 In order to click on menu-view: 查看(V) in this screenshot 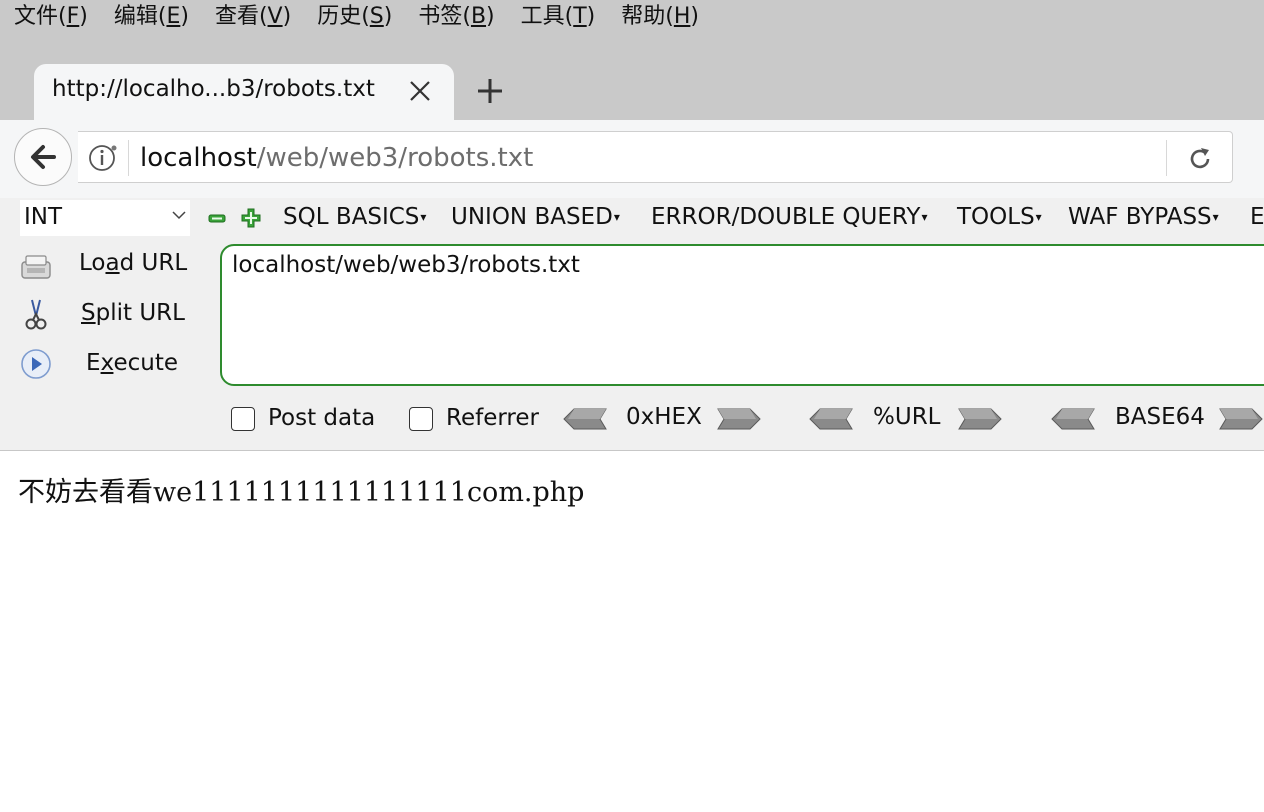, I will do `click(253, 15)`.